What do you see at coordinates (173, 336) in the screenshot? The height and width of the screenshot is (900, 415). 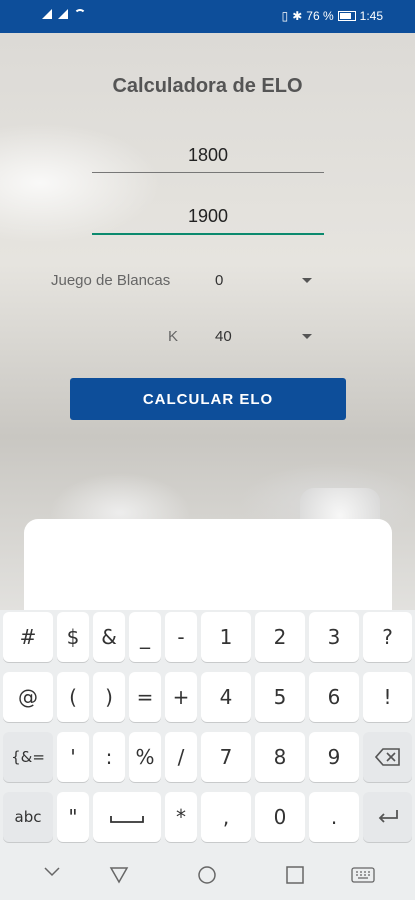 I see `k-label: K` at bounding box center [173, 336].